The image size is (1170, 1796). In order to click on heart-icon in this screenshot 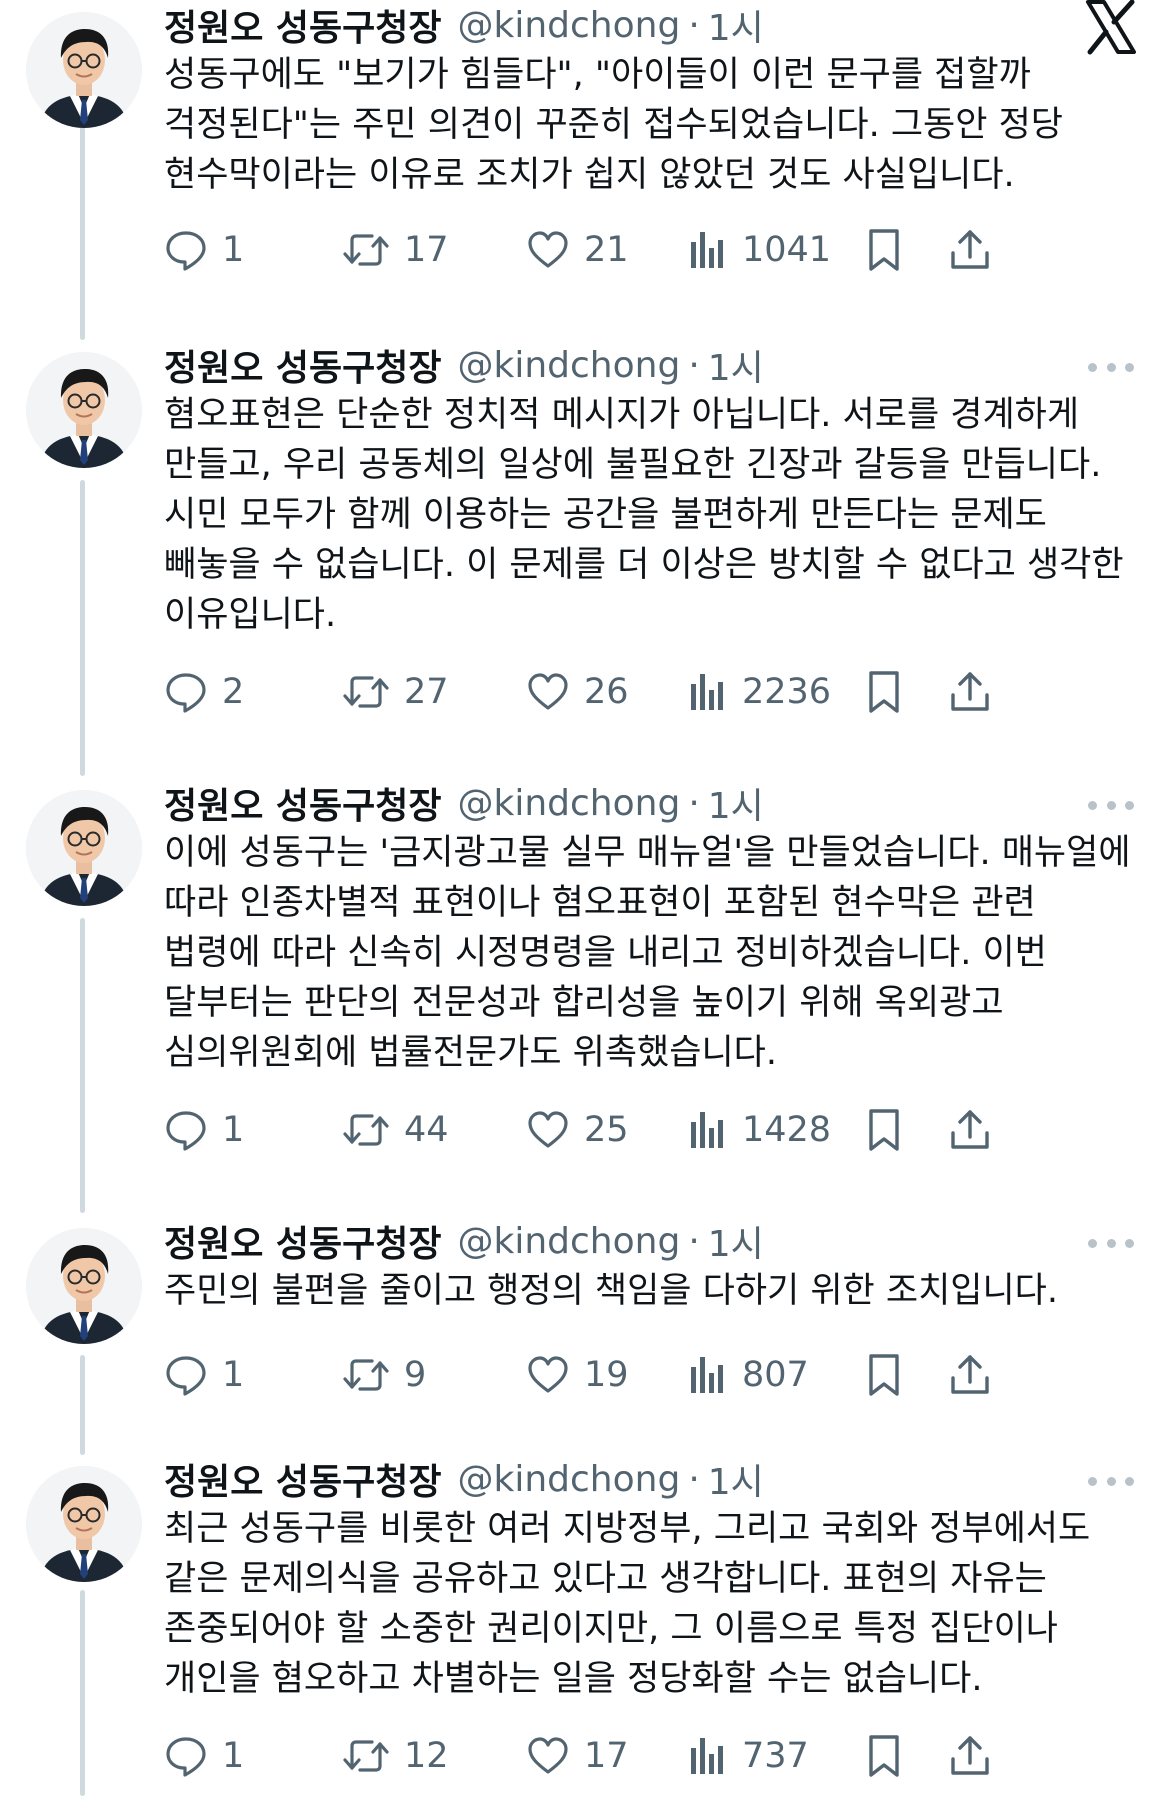, I will do `click(548, 1129)`.